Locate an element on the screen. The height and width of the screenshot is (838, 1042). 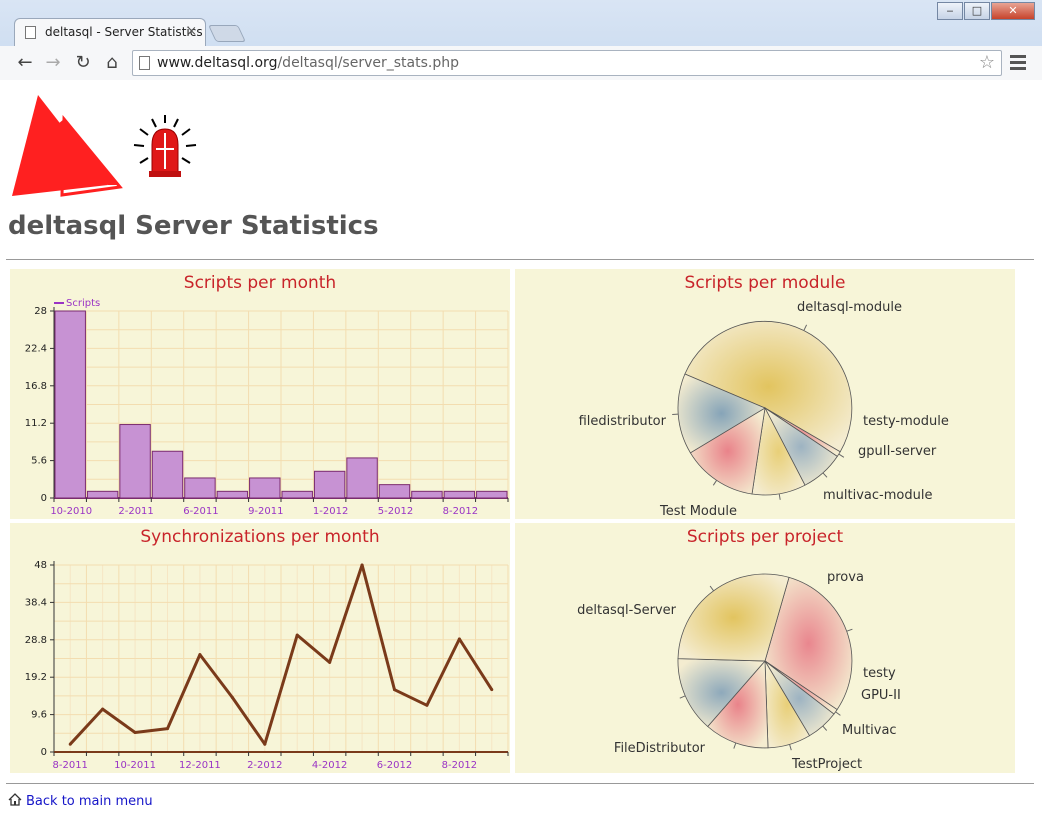
slice-label: deltasql-module is located at coordinates (849, 307).